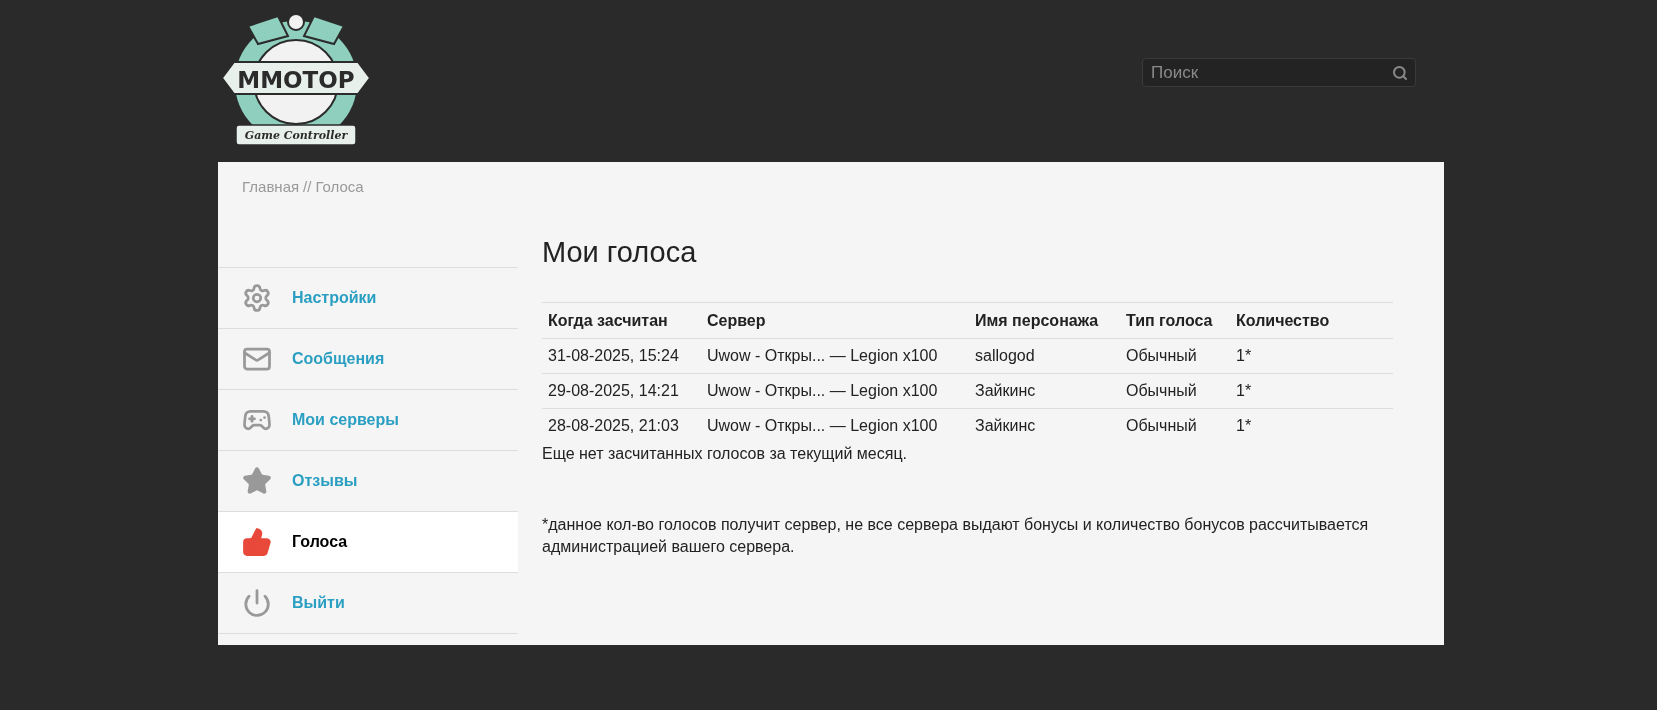 This screenshot has height=710, width=1657. Describe the element at coordinates (1400, 73) in the screenshot. I see `search-icon` at that location.